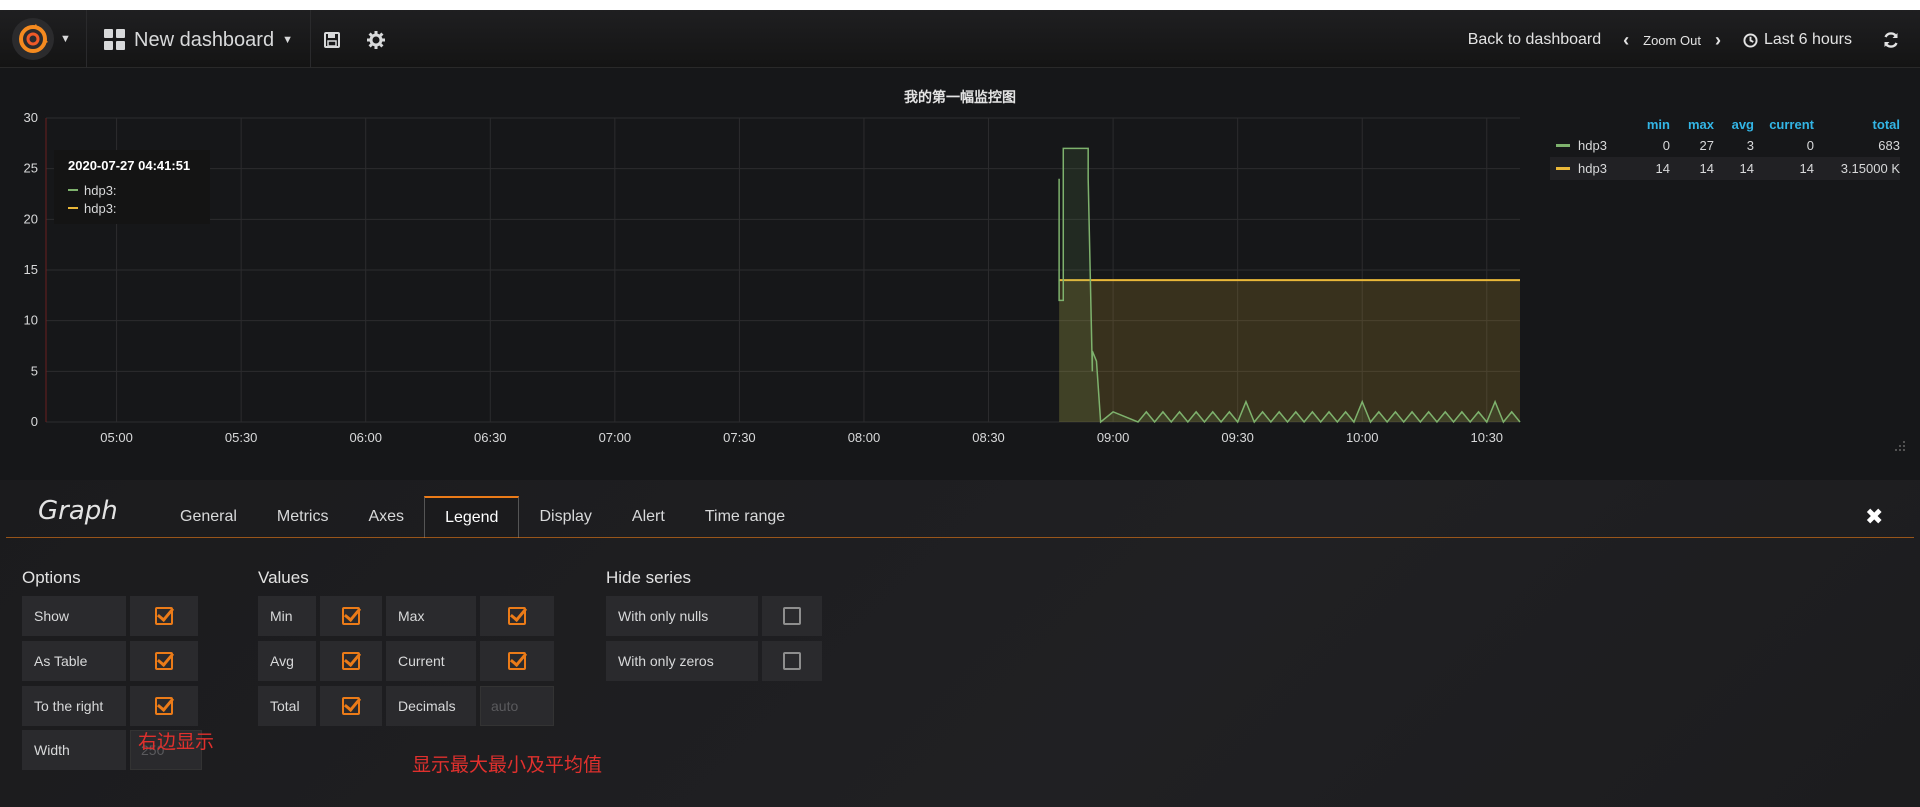  Describe the element at coordinates (1662, 168) in the screenshot. I see `legend-value-min: 14` at that location.